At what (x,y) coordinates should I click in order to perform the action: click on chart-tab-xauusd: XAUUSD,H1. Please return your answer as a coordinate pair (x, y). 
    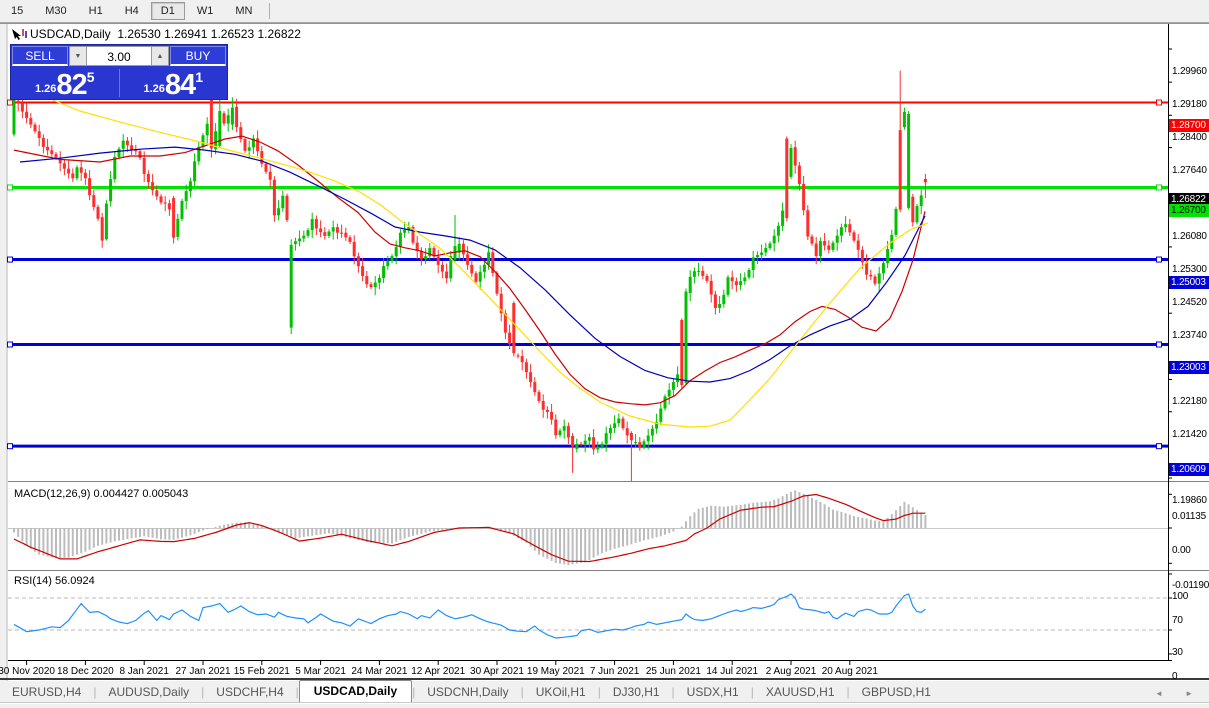
    Looking at the image, I should click on (800, 692).